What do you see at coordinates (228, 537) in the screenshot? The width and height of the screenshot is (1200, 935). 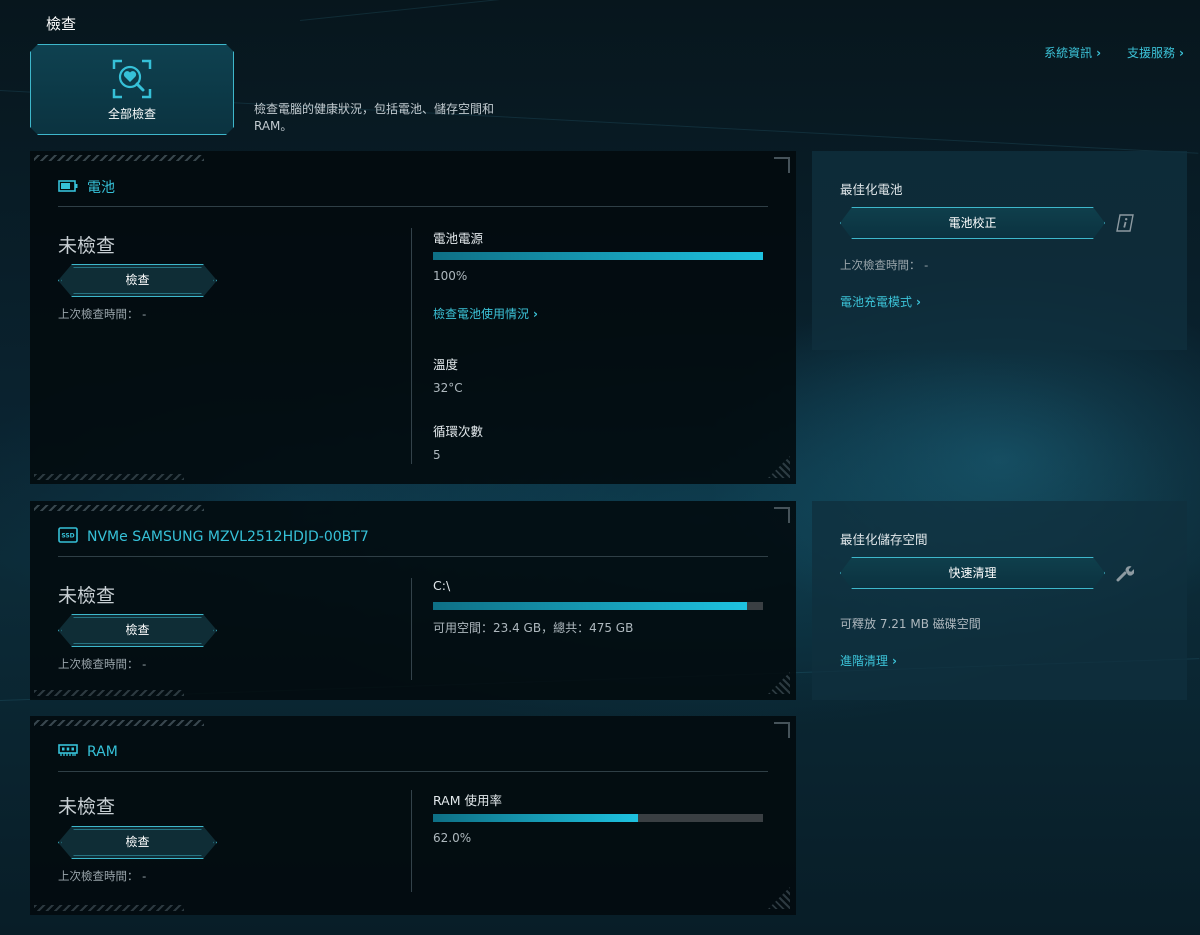 I see `storage-title: NVMe SAMSUNG MZVL2512HDJD-00BT7` at bounding box center [228, 537].